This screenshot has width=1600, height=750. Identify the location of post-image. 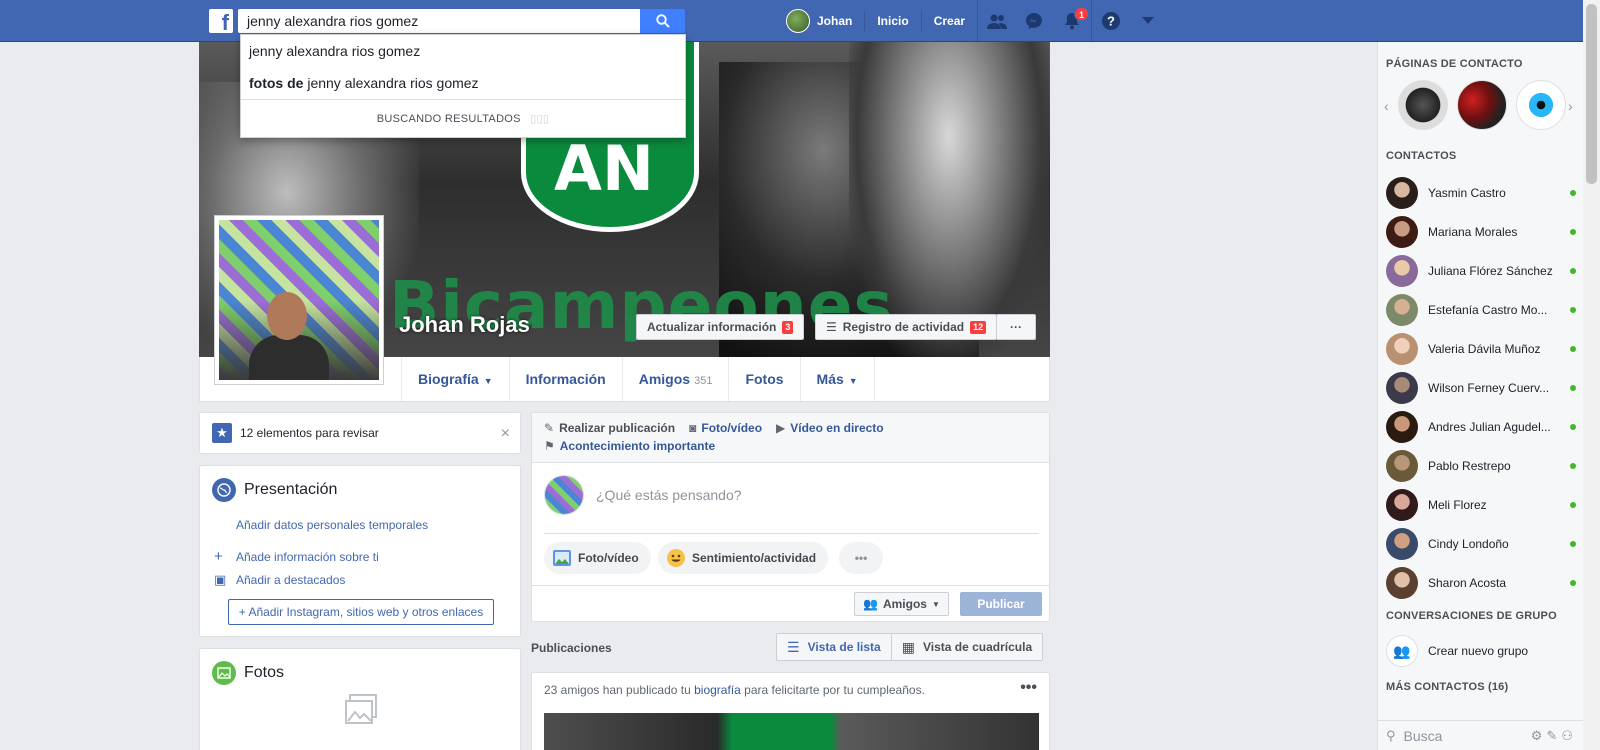
(791, 731).